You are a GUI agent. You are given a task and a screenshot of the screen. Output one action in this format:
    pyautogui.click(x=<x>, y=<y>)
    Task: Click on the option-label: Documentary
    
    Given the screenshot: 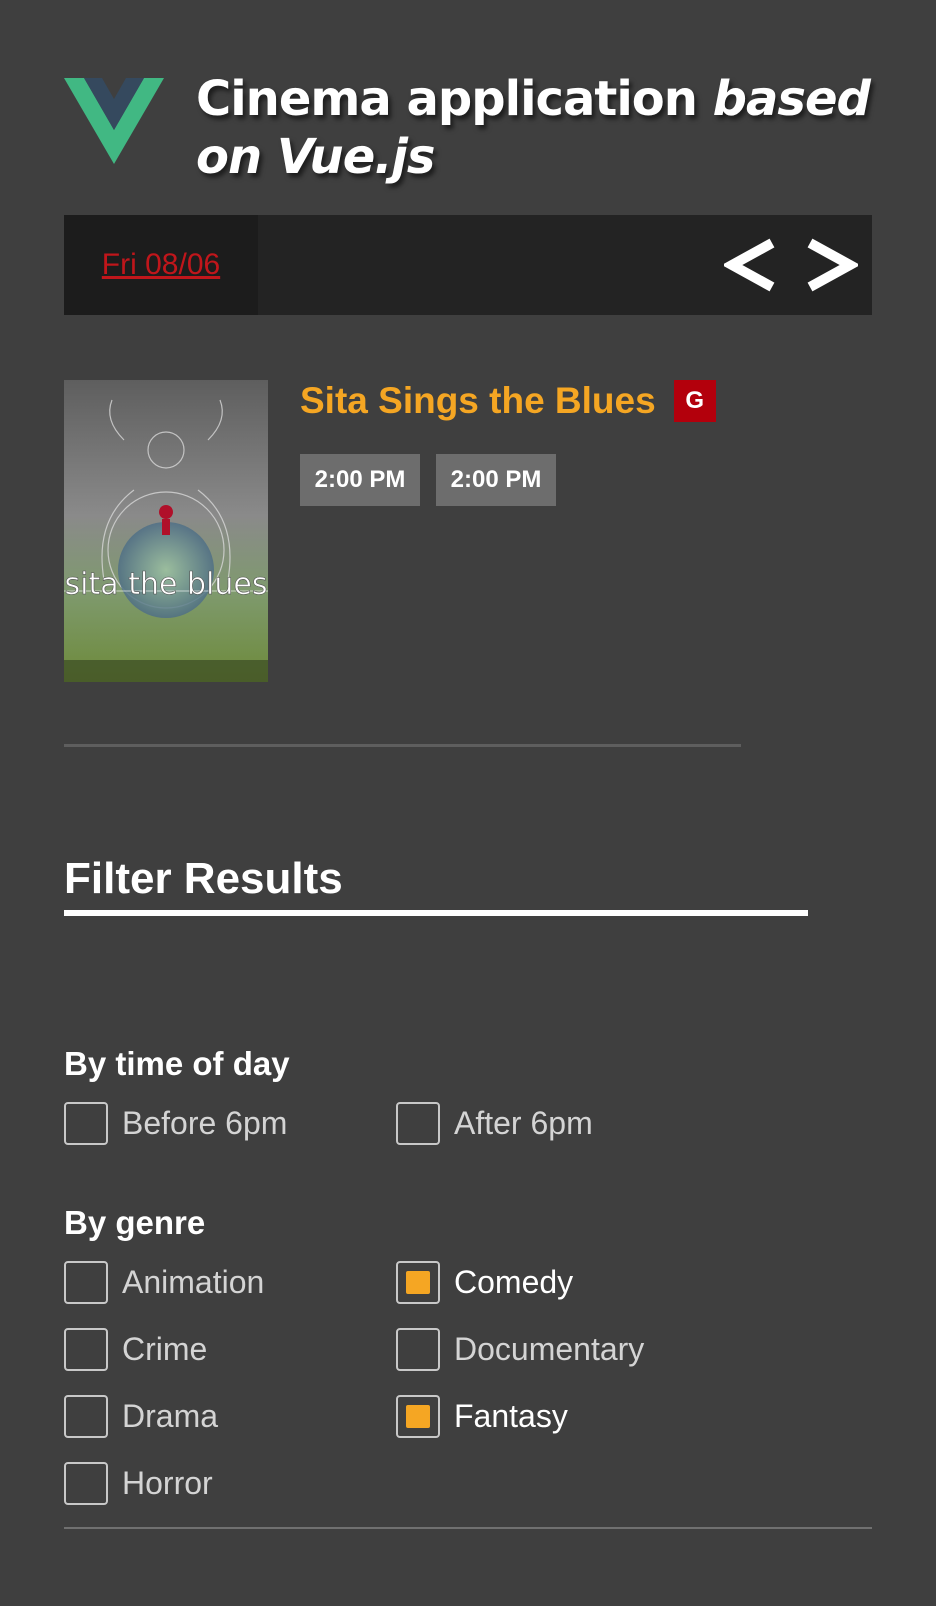 What is the action you would take?
    pyautogui.click(x=549, y=1349)
    